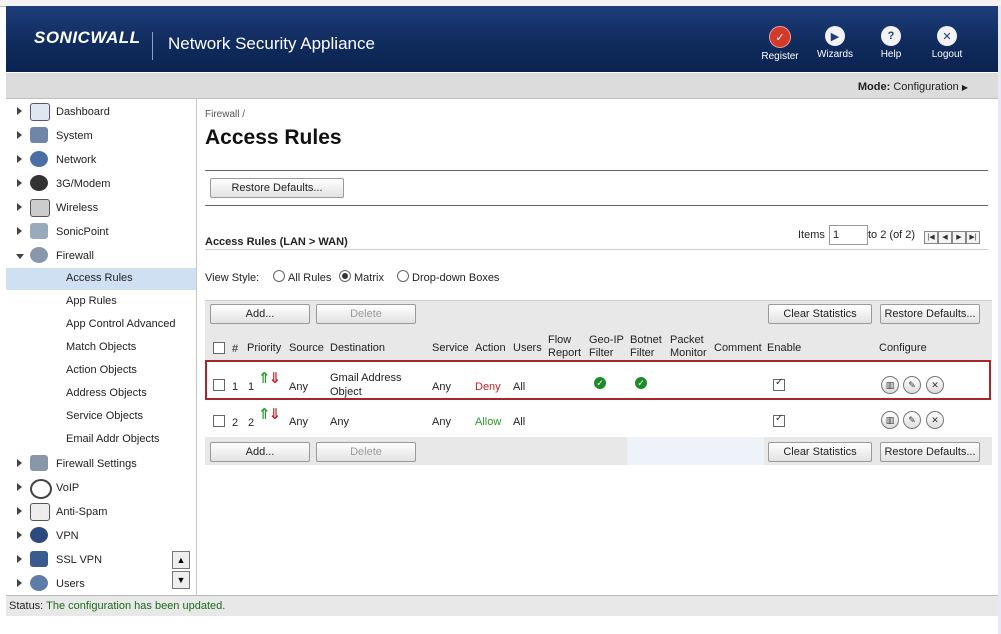  Describe the element at coordinates (450, 348) in the screenshot. I see `col-service: Service` at that location.